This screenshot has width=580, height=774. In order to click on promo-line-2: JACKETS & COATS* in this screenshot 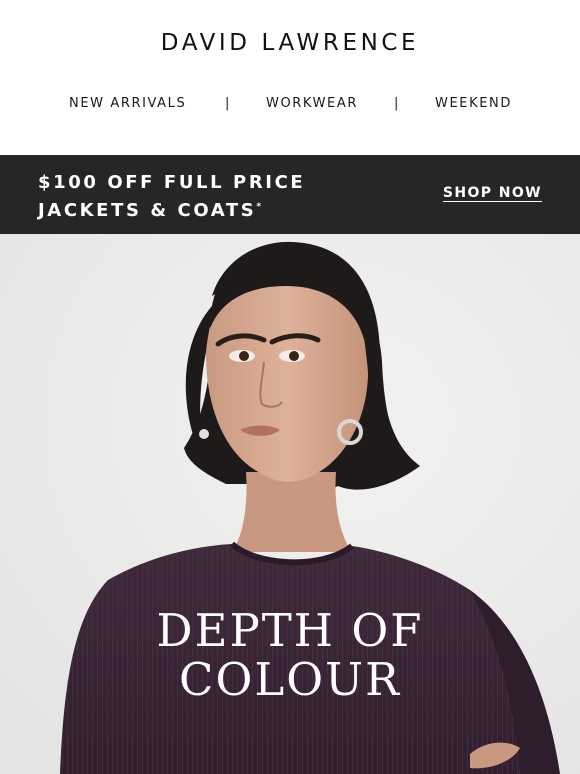, I will do `click(171, 209)`.